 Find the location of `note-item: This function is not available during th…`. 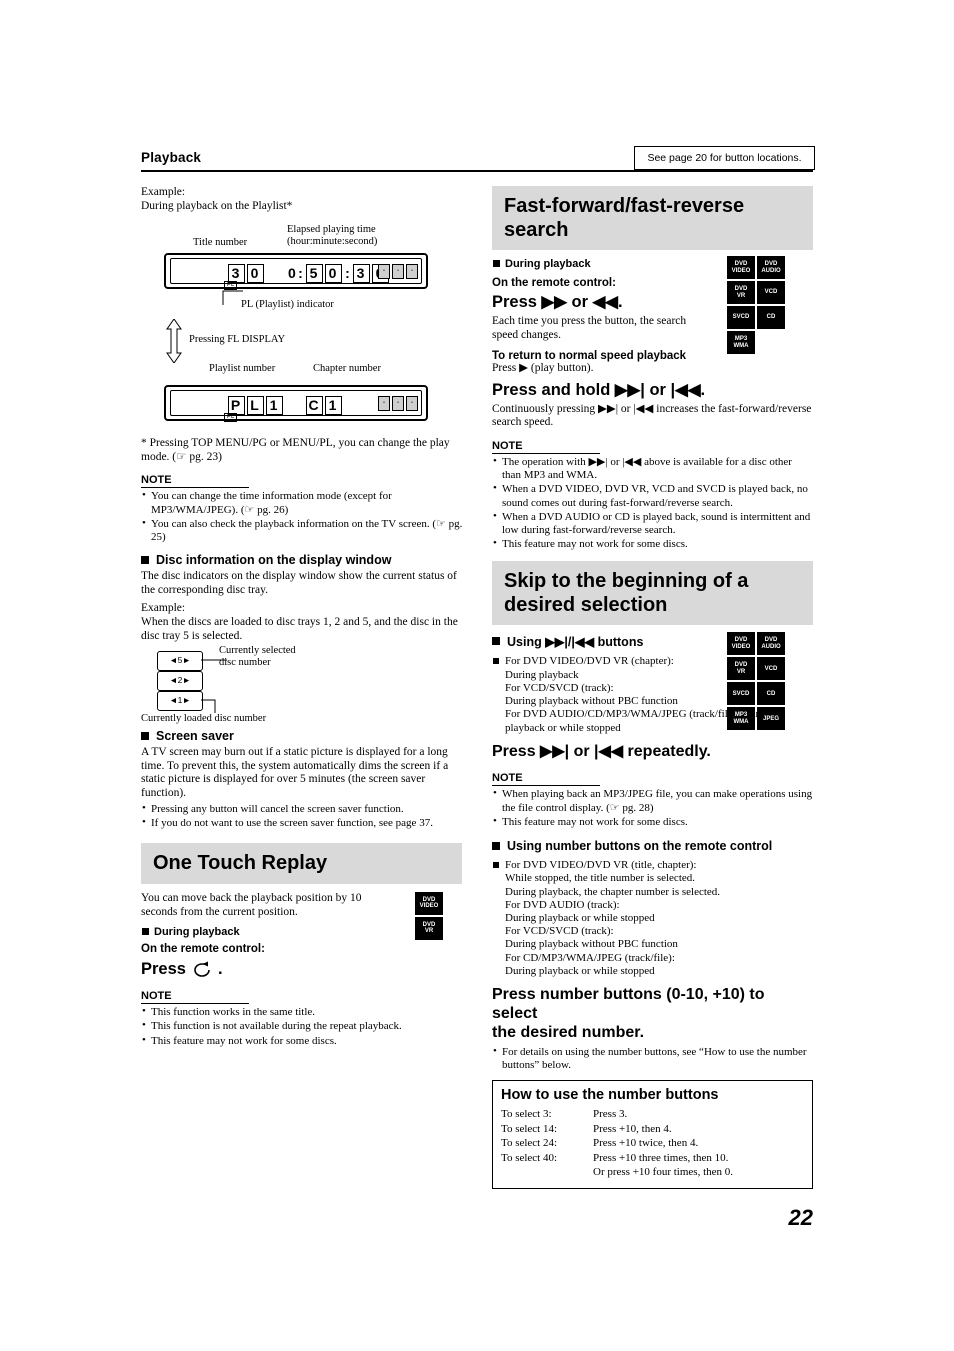

note-item: This function is not available during th… is located at coordinates (306, 1026).